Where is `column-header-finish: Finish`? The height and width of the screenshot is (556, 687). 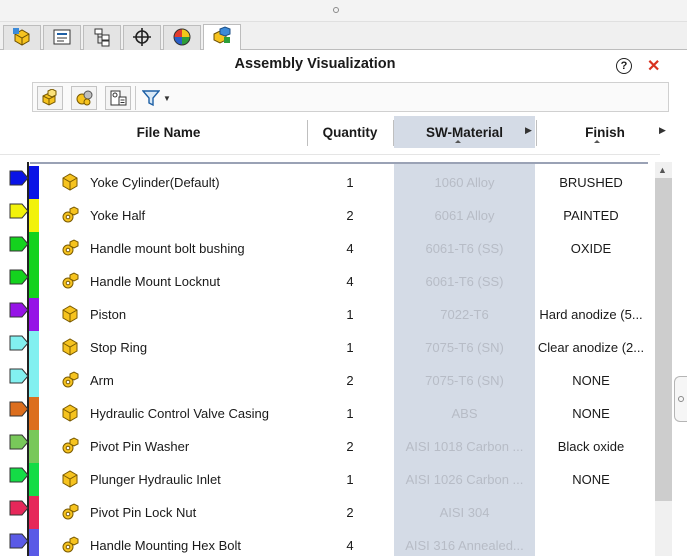
column-header-finish: Finish is located at coordinates (605, 132).